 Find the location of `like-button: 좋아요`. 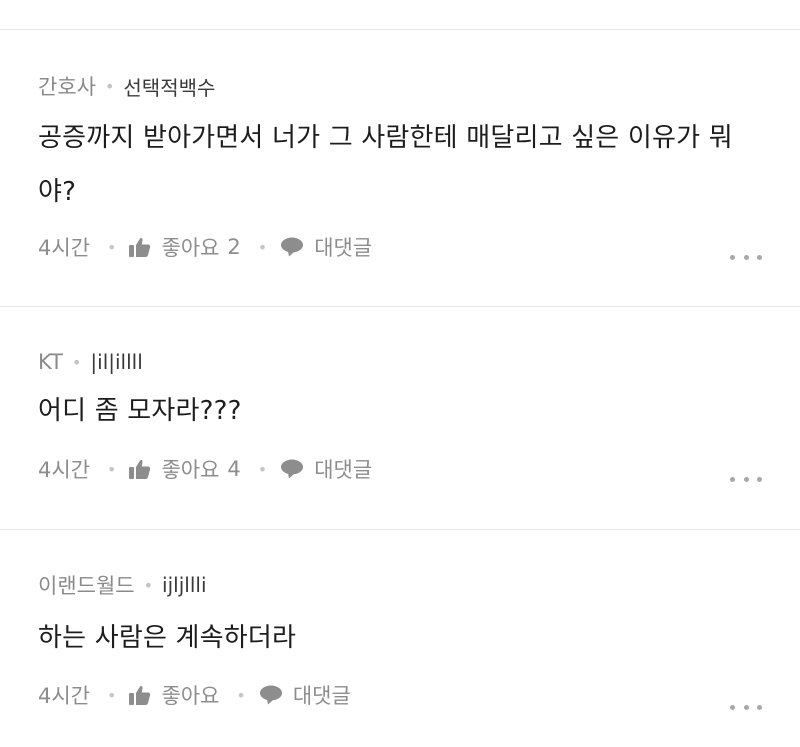

like-button: 좋아요 is located at coordinates (174, 695).